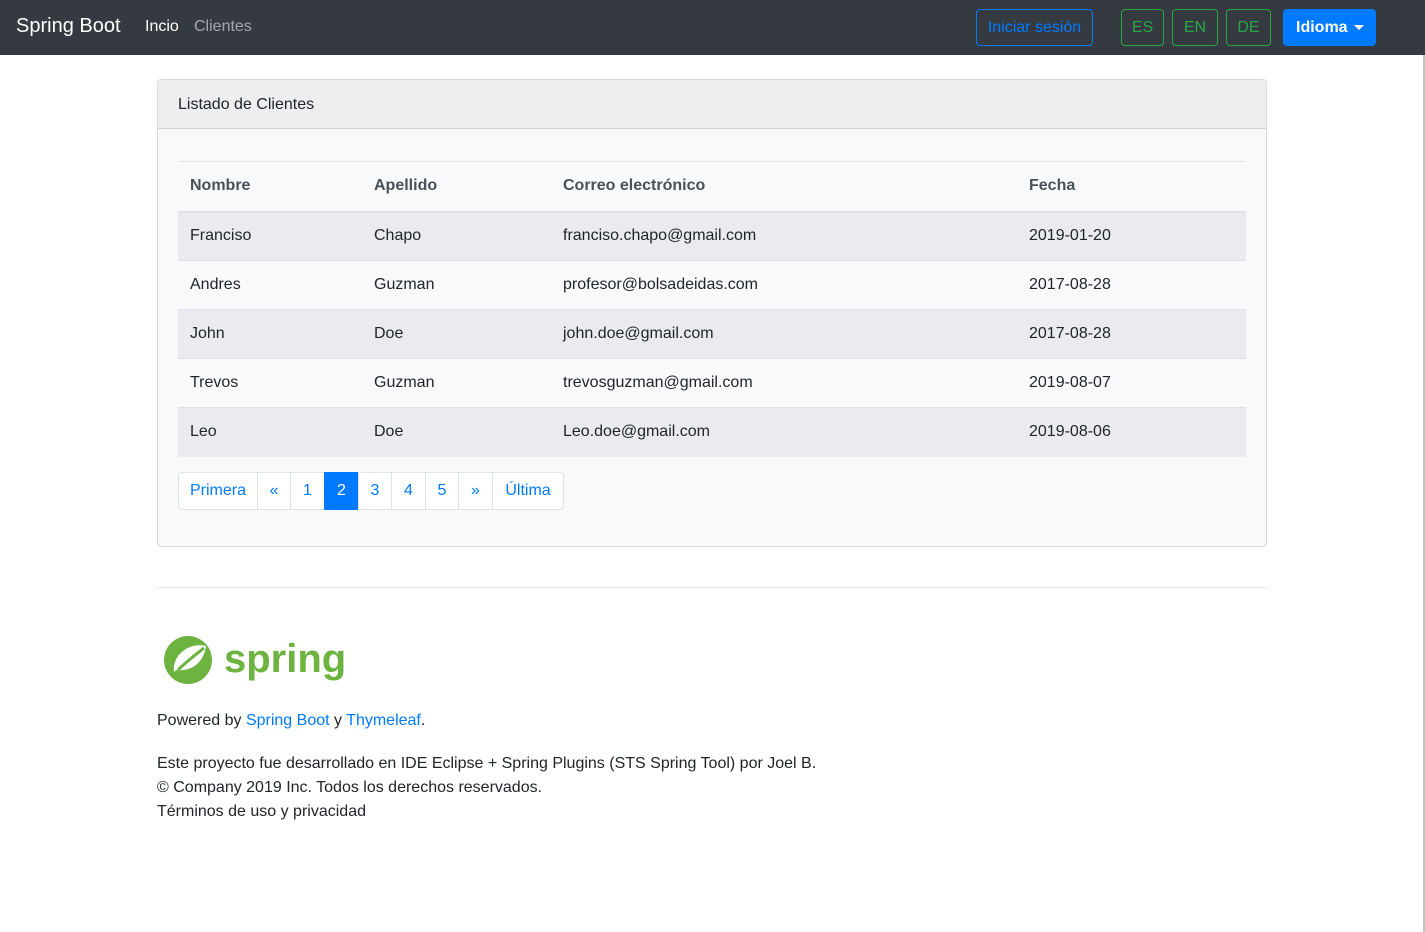 This screenshot has width=1425, height=932. I want to click on spring-logo: spring, so click(255, 660).